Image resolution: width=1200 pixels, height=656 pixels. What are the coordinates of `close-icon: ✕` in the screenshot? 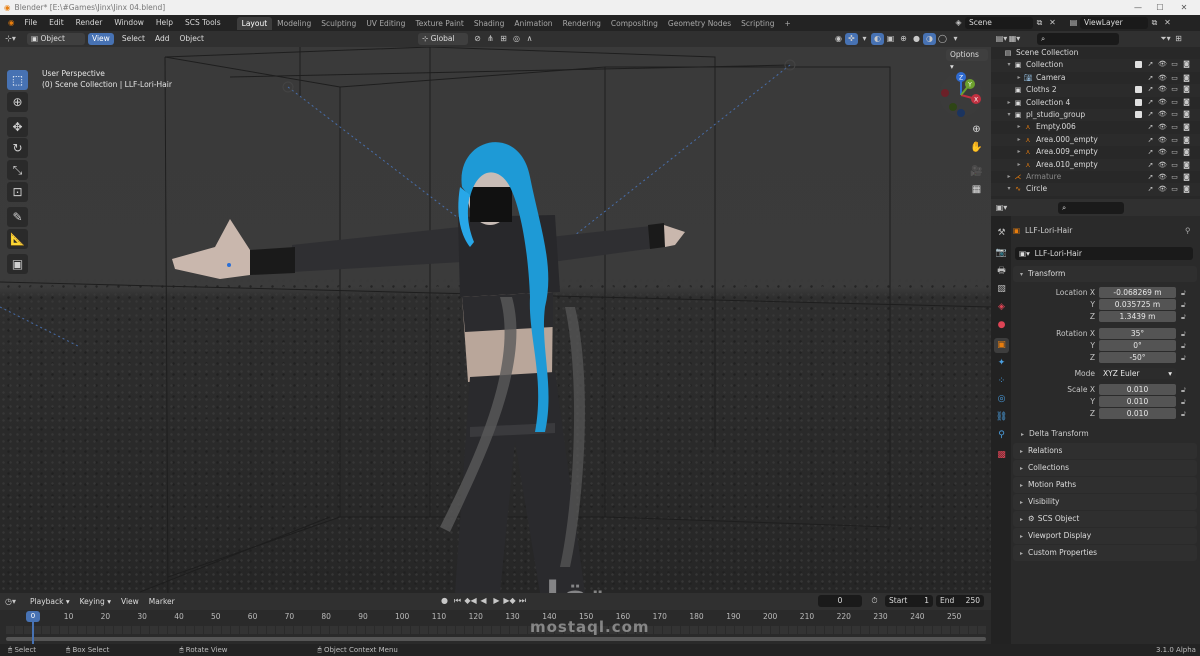 It's located at (1184, 7).